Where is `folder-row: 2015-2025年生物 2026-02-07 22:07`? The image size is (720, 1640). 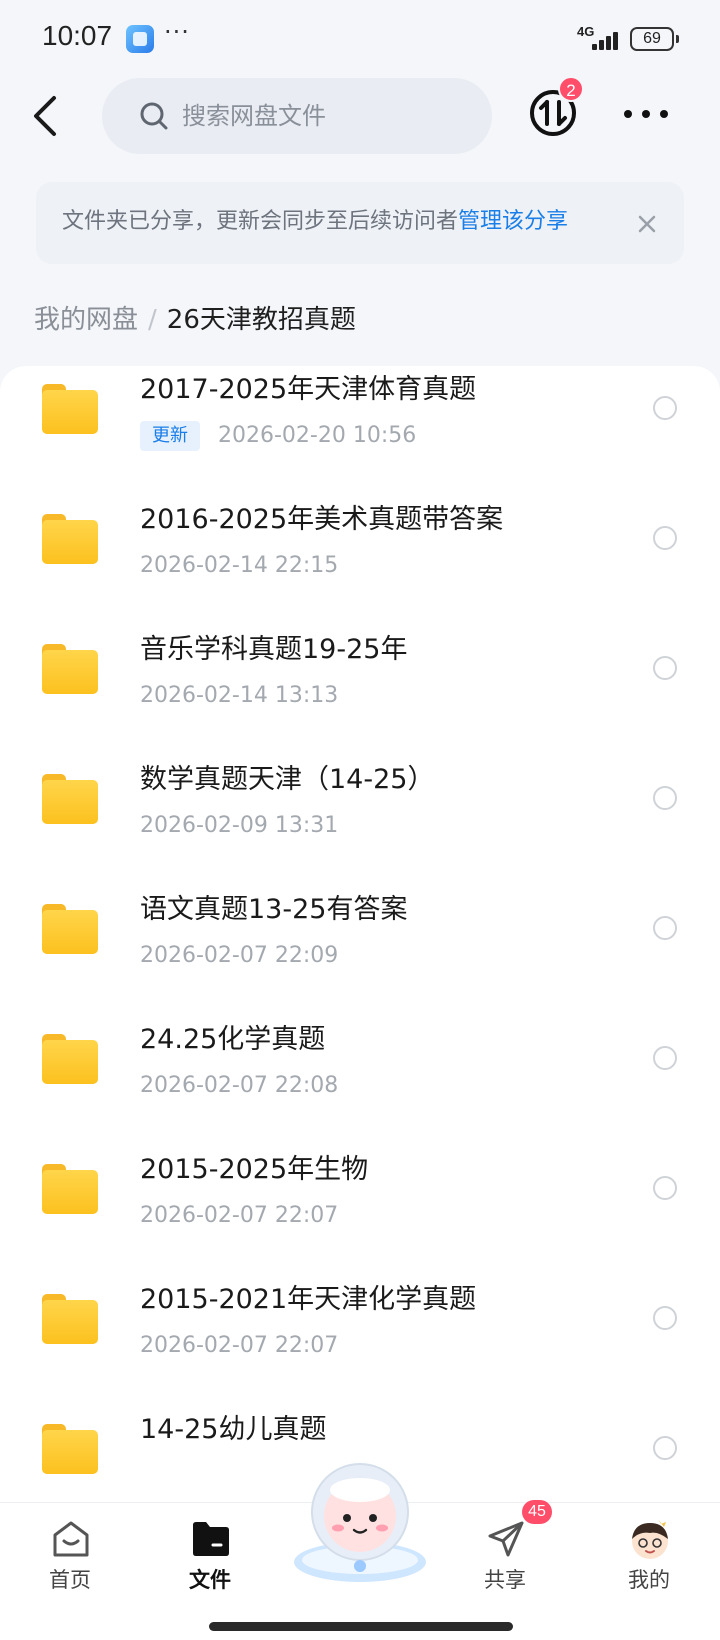
folder-row: 2015-2025年生物 2026-02-07 22:07 is located at coordinates (360, 1214).